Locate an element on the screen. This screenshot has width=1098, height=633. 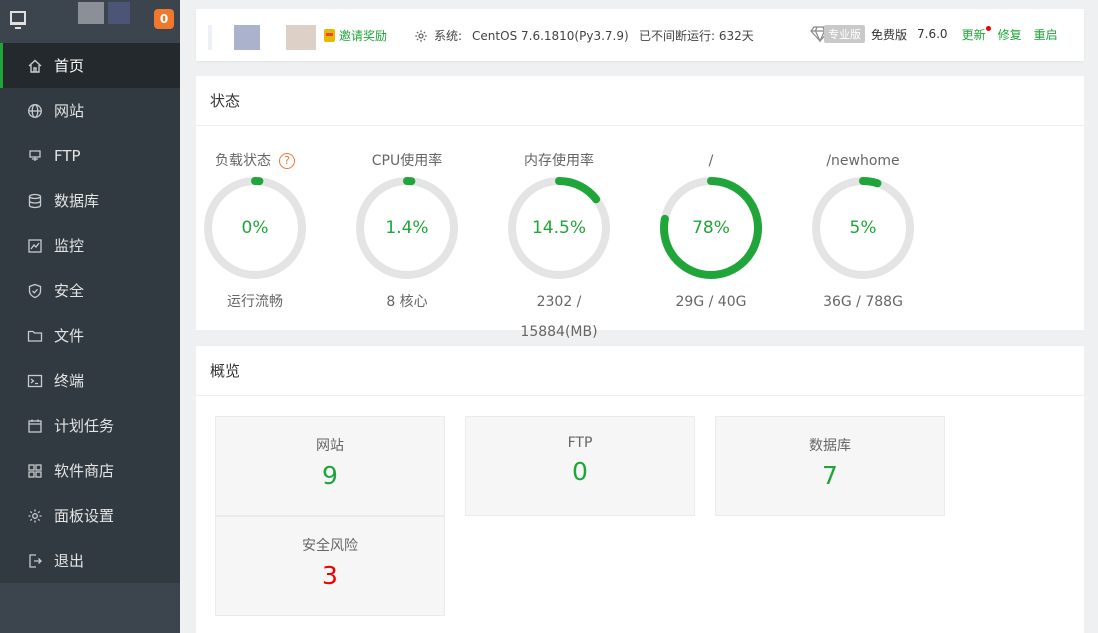
overview-title: 概览 is located at coordinates (640, 371).